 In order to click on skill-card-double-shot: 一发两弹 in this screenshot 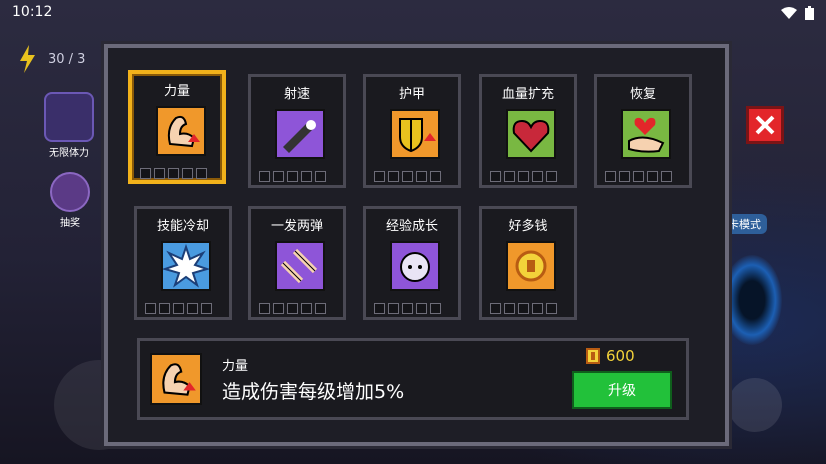, I will do `click(297, 263)`.